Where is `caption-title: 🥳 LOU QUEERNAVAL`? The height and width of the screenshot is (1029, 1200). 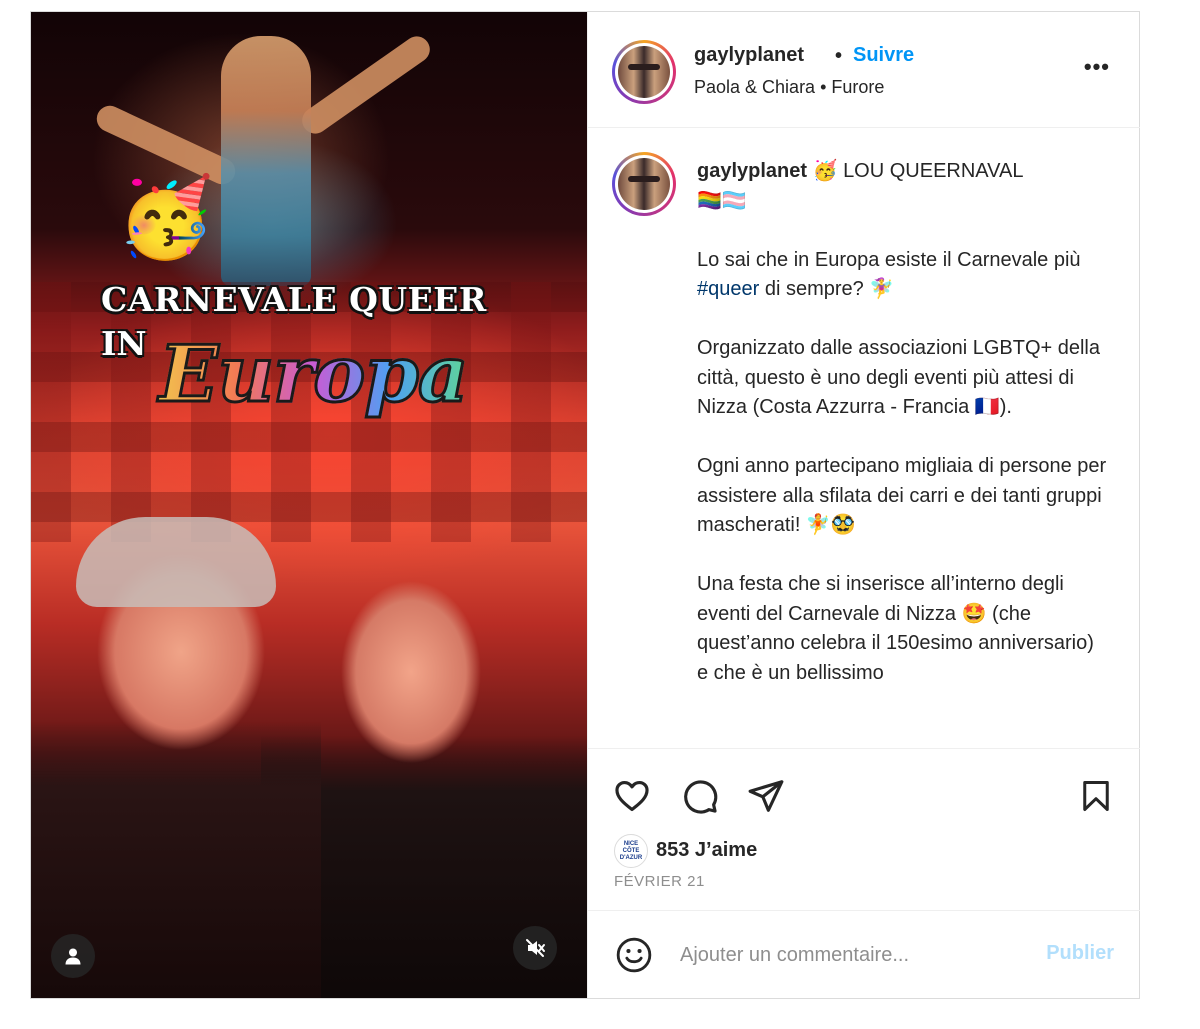
caption-title: 🥳 LOU QUEERNAVAL is located at coordinates (915, 171).